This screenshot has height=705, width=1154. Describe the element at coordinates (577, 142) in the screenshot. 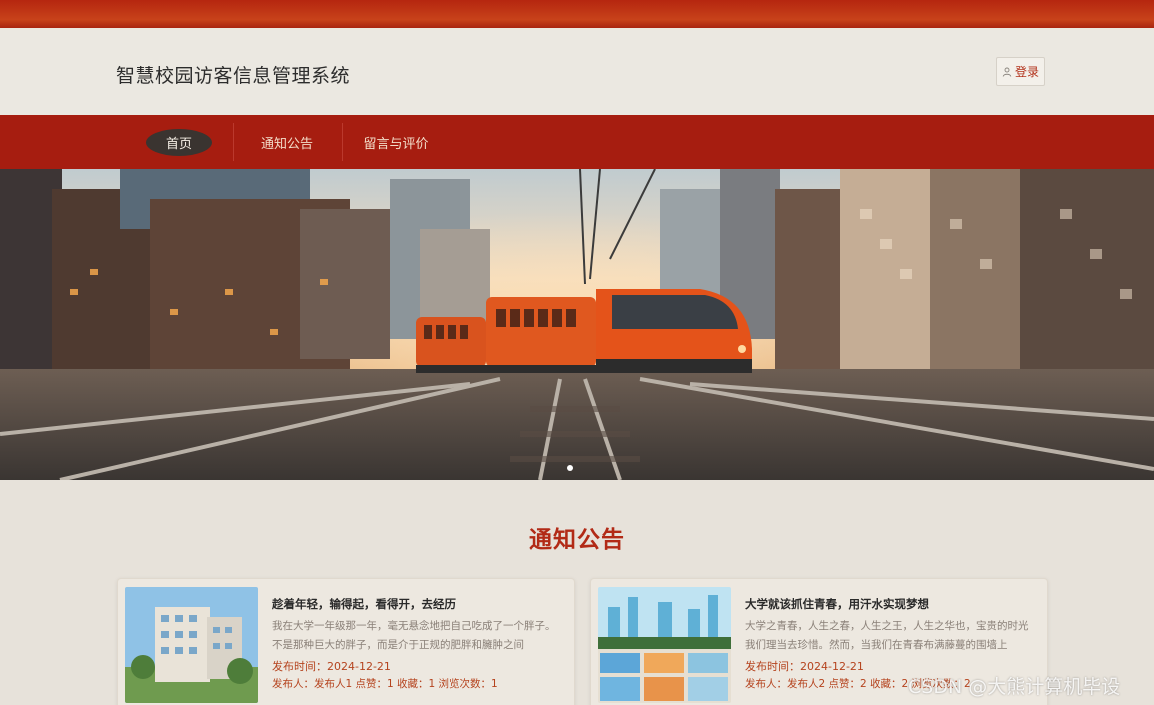

I see `main-nav: 首页 通知公告 留言与评价` at that location.